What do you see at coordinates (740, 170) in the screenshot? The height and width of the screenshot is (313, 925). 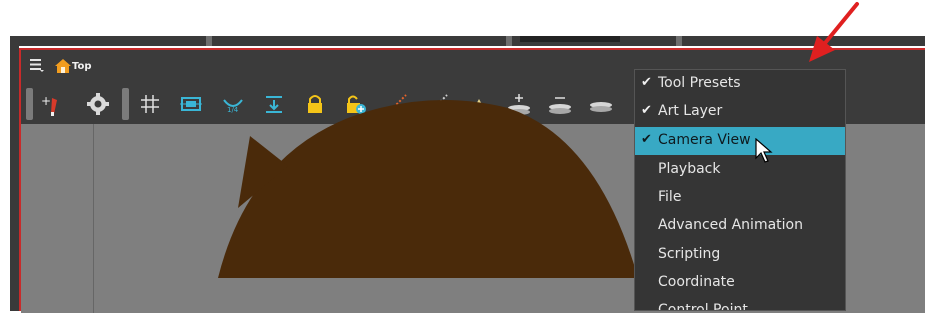 I see `menu-item-playback: Playback` at bounding box center [740, 170].